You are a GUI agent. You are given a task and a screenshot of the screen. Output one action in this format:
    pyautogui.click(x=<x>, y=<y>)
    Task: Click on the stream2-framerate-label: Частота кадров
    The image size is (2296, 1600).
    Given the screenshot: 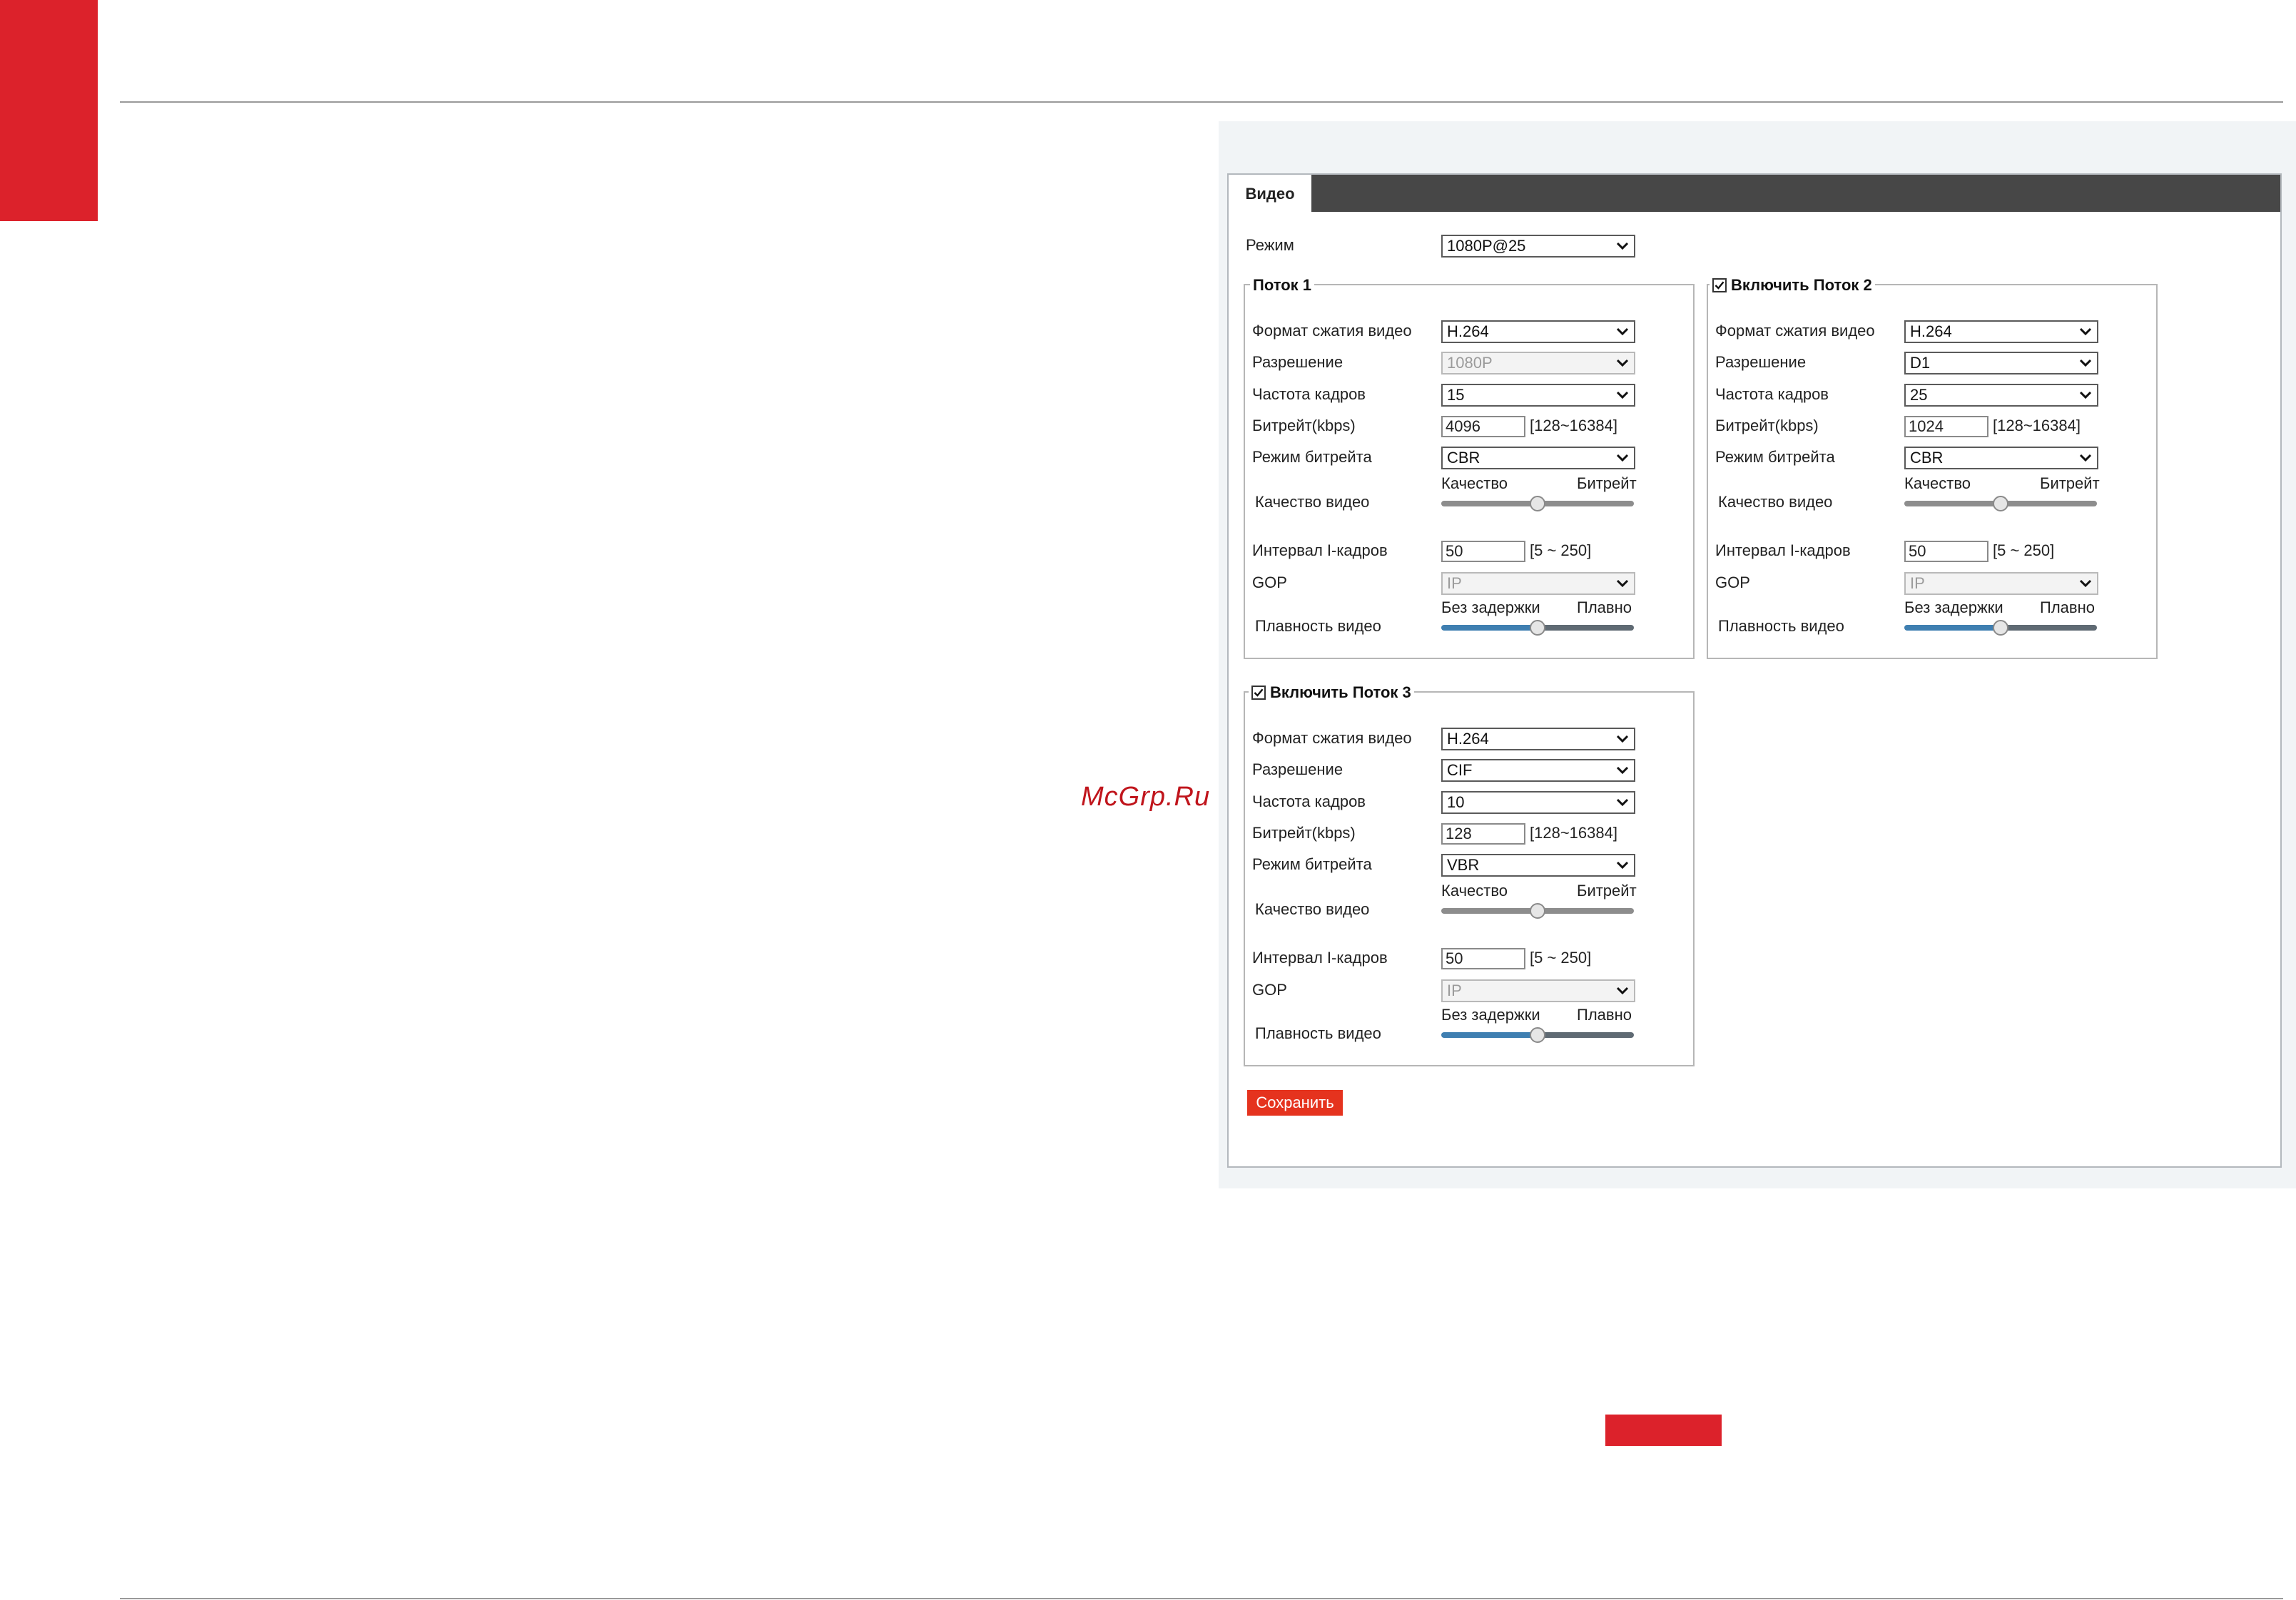 What is the action you would take?
    pyautogui.click(x=1772, y=394)
    